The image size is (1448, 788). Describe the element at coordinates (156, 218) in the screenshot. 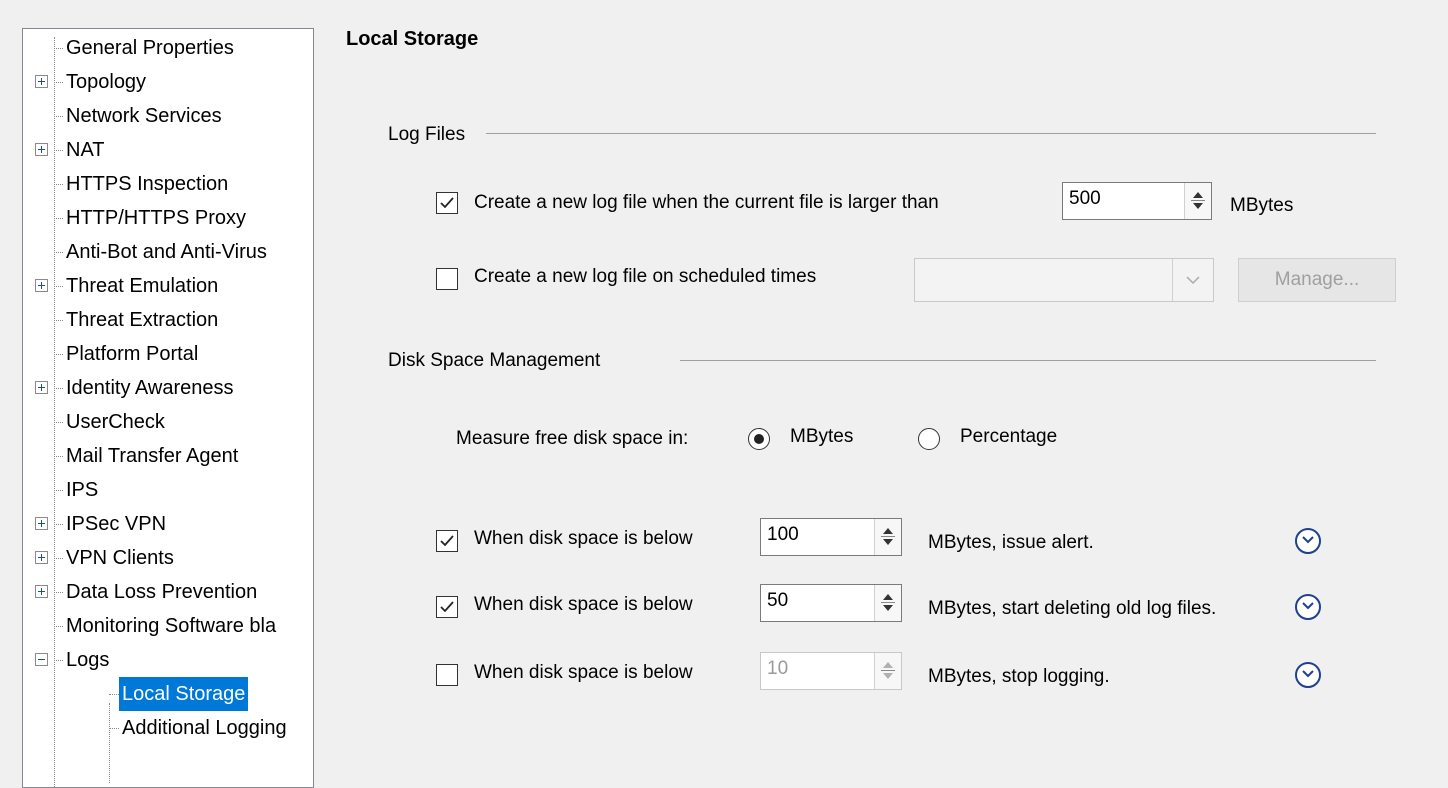

I see `tree-item-label: HTTP/HTTPS Proxy` at that location.